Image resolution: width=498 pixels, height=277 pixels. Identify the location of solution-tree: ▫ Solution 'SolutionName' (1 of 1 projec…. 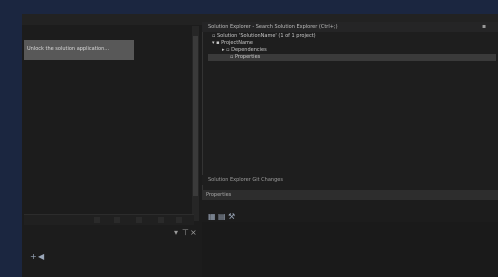
(352, 47).